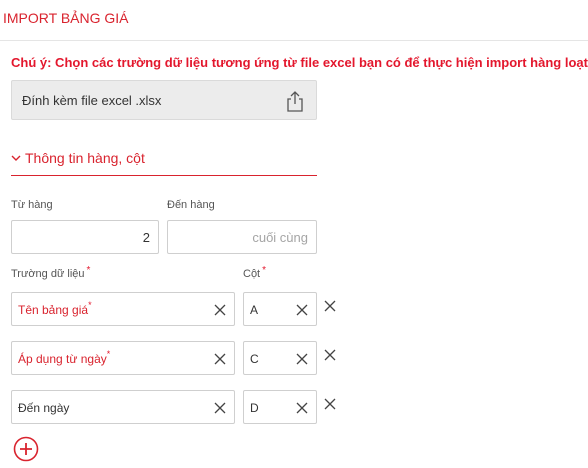  I want to click on column-select-value: A, so click(254, 310).